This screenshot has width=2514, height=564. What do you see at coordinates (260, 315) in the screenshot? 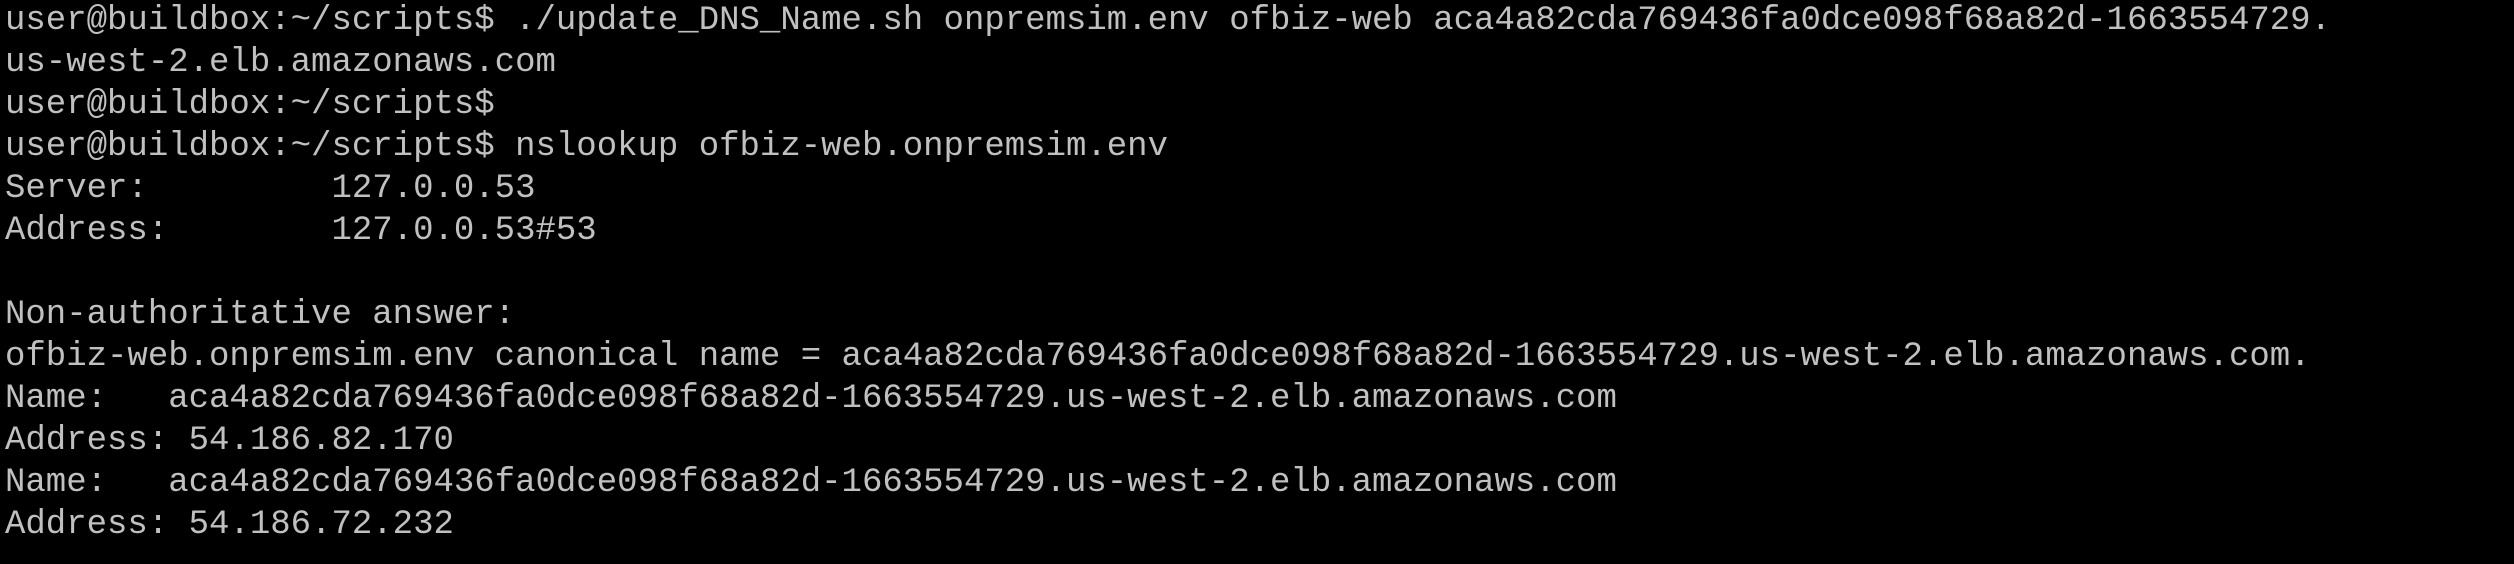
I see `output-non-authoritative-line: Non-authoritative answer:` at bounding box center [260, 315].